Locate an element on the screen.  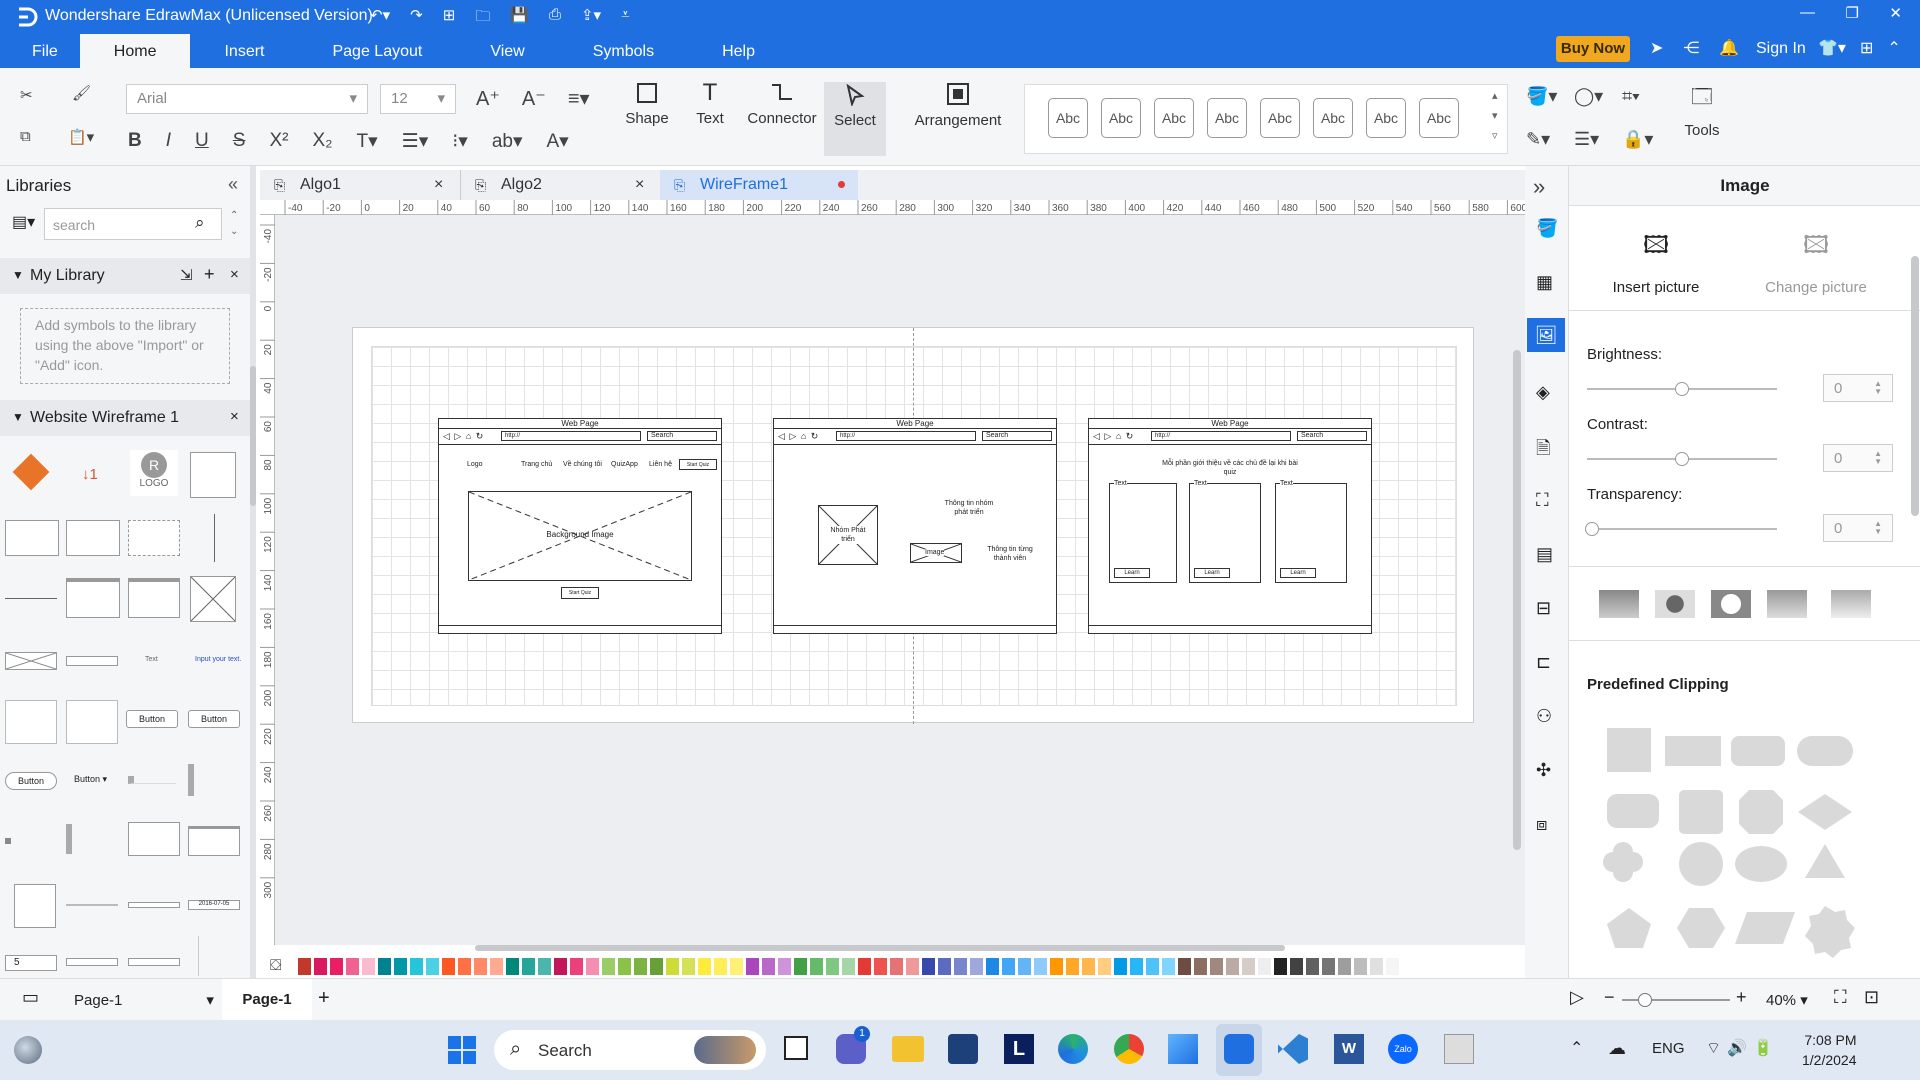
layers-icon: ◈ is located at coordinates (1543, 392).